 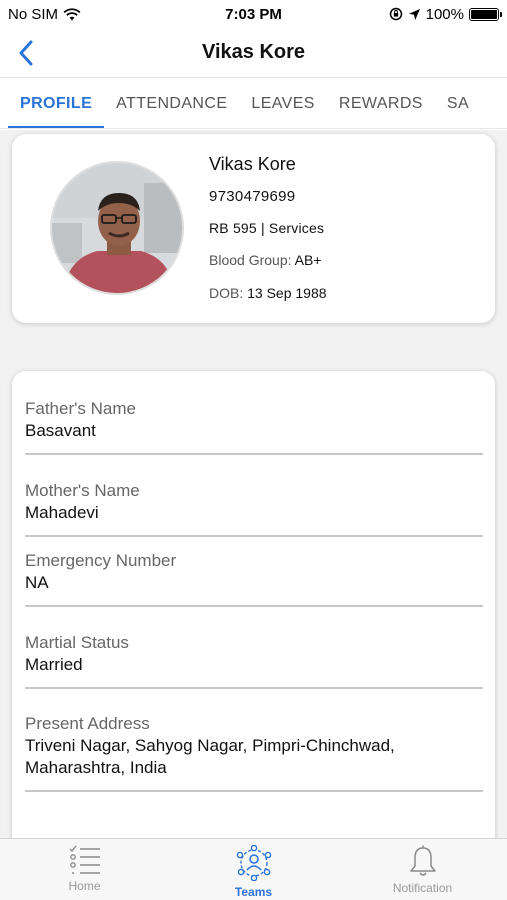 What do you see at coordinates (101, 560) in the screenshot?
I see `field-label: Emergency Number` at bounding box center [101, 560].